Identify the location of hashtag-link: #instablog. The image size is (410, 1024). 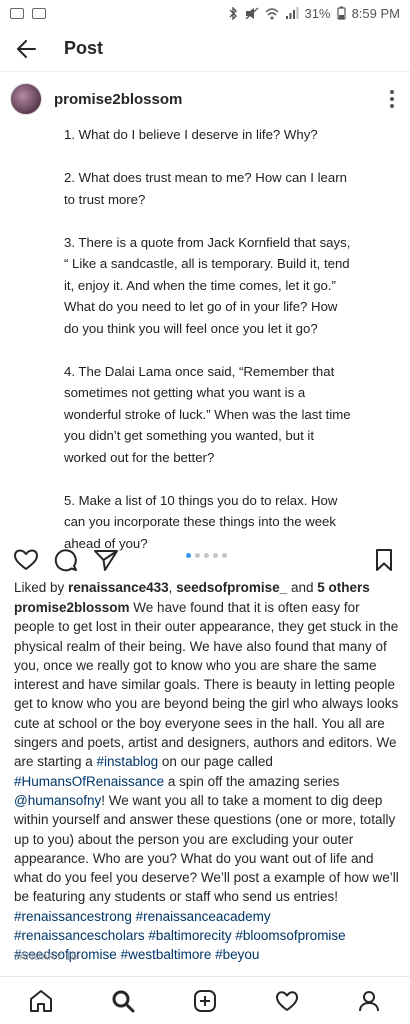
(128, 761).